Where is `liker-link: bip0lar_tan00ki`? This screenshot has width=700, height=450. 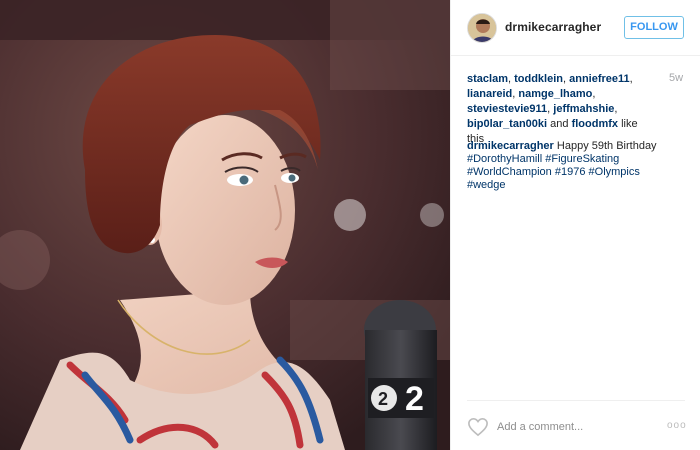
liker-link: bip0lar_tan00ki is located at coordinates (507, 124).